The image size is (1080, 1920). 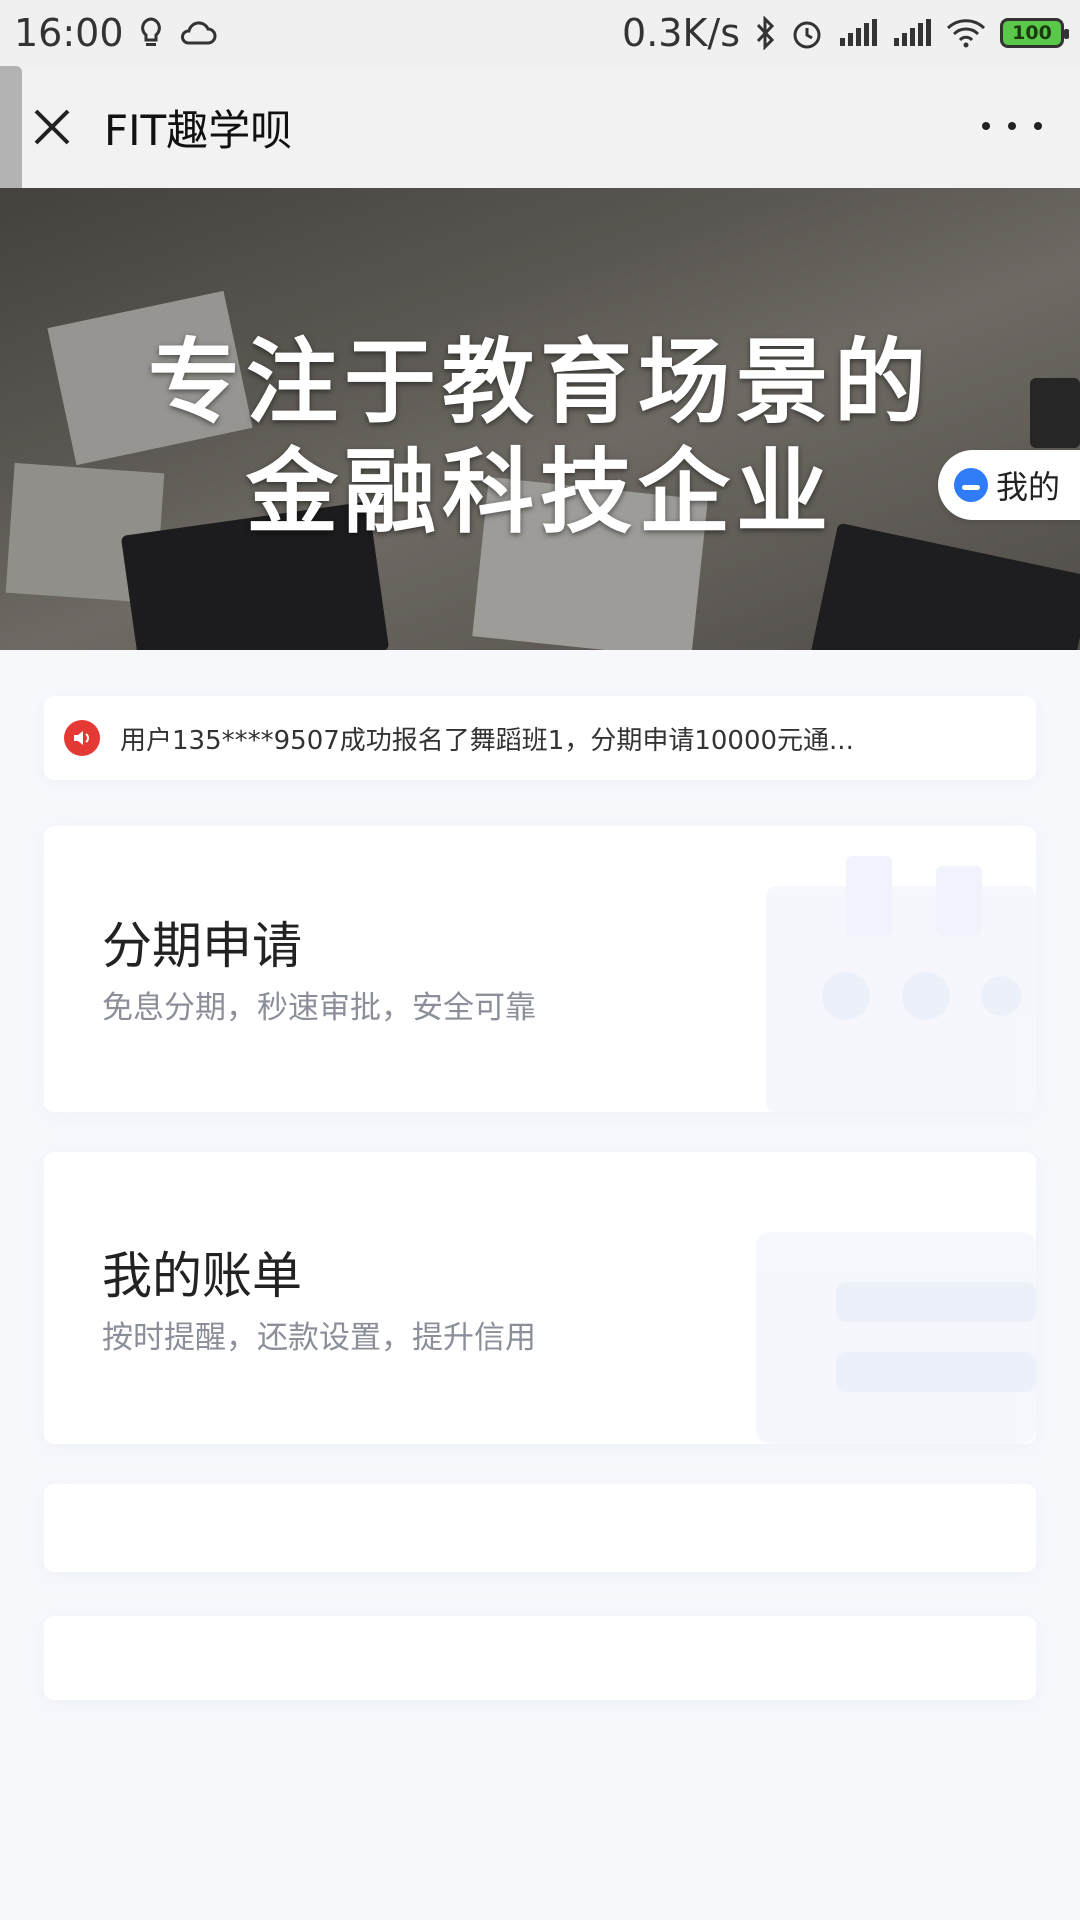 What do you see at coordinates (765, 33) in the screenshot?
I see `bluetooth-icon` at bounding box center [765, 33].